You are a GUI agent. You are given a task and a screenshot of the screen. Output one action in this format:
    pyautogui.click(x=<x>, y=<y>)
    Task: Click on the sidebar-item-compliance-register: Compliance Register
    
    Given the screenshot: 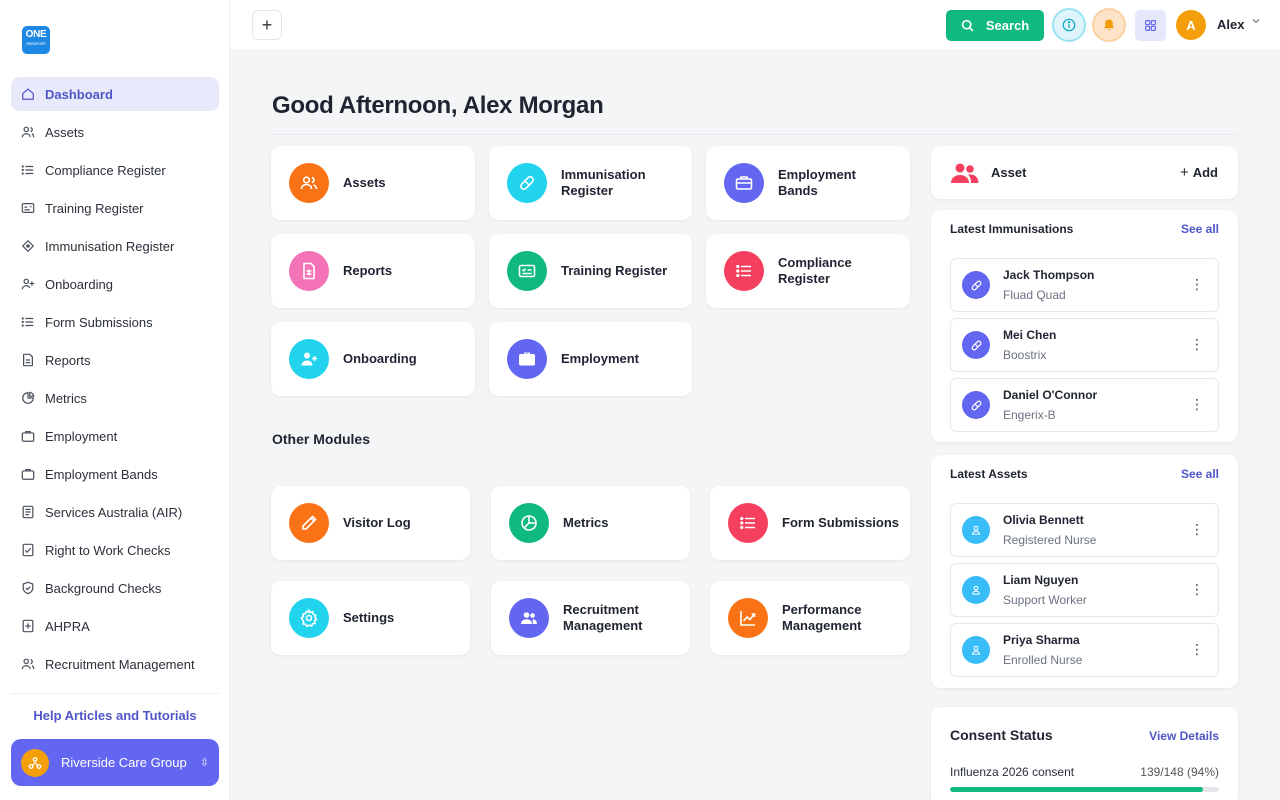 What is the action you would take?
    pyautogui.click(x=115, y=170)
    